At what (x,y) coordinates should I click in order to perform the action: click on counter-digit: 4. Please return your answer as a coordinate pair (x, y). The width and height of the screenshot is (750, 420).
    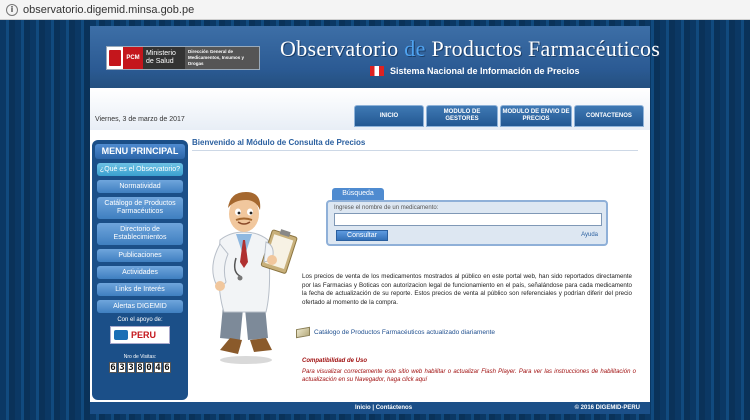
    Looking at the image, I should click on (158, 367).